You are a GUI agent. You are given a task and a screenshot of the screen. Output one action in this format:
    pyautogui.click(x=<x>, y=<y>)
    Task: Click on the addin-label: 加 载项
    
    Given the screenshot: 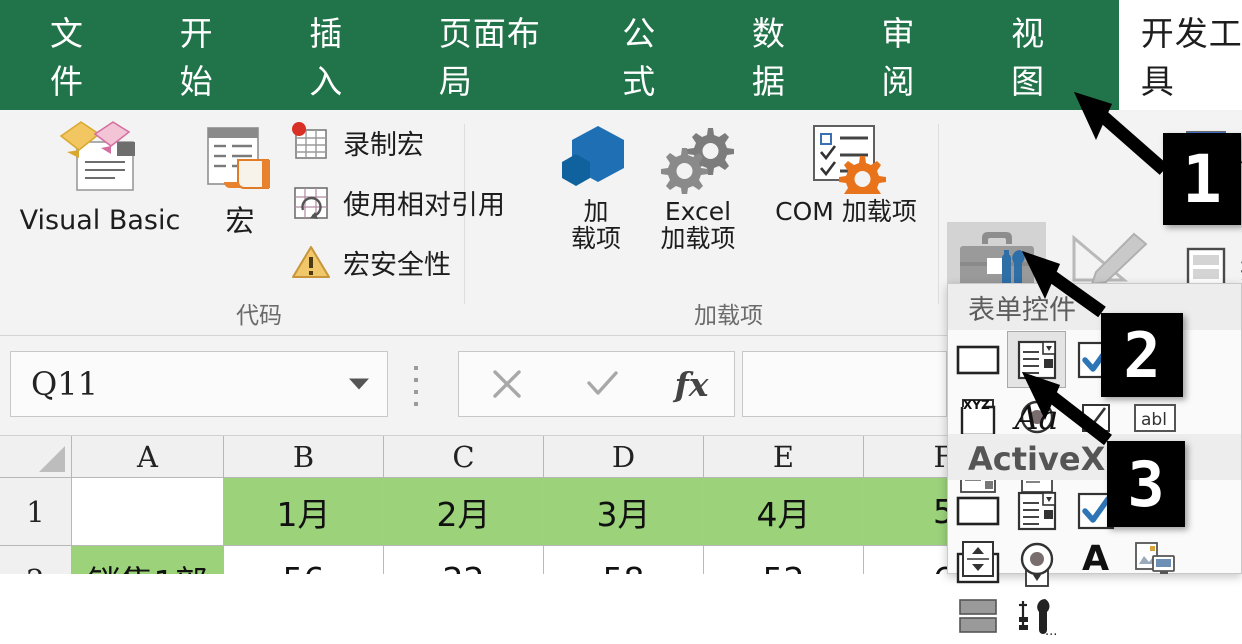 What is the action you would take?
    pyautogui.click(x=595, y=225)
    